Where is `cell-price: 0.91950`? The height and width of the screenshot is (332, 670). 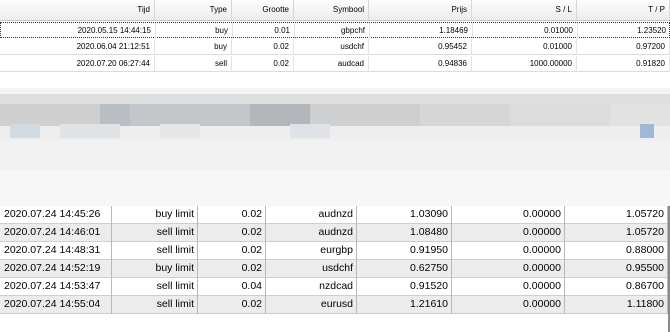
cell-price: 0.91950 is located at coordinates (404, 251).